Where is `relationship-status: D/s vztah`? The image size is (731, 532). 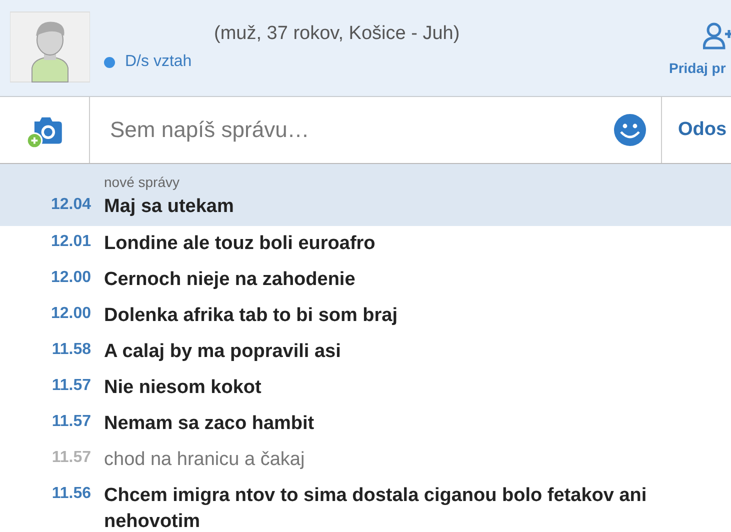 relationship-status: D/s vztah is located at coordinates (158, 62).